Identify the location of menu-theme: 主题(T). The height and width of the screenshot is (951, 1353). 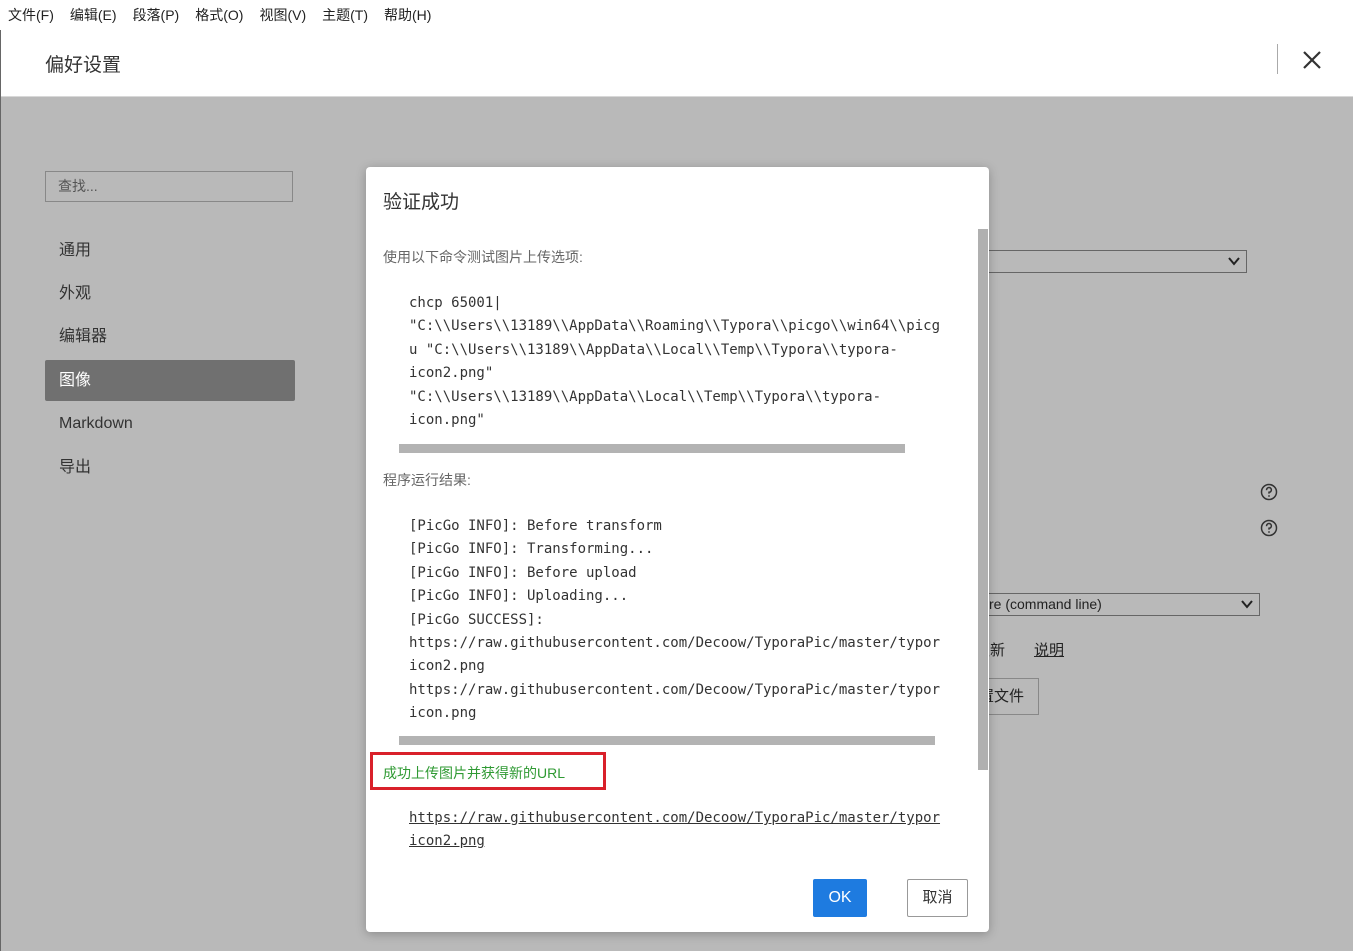
(345, 15).